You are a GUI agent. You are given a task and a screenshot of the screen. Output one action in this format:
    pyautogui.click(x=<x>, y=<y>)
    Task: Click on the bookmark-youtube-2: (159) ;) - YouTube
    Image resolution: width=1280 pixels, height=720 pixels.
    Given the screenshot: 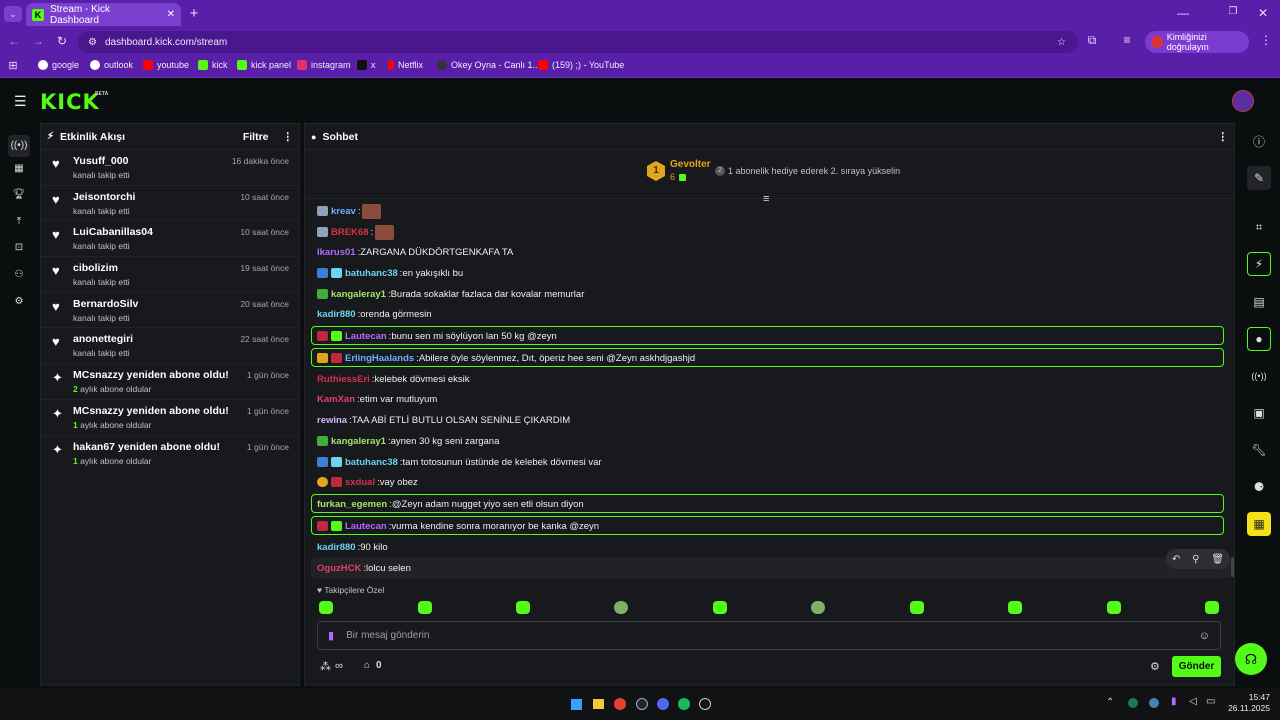 What is the action you would take?
    pyautogui.click(x=581, y=65)
    